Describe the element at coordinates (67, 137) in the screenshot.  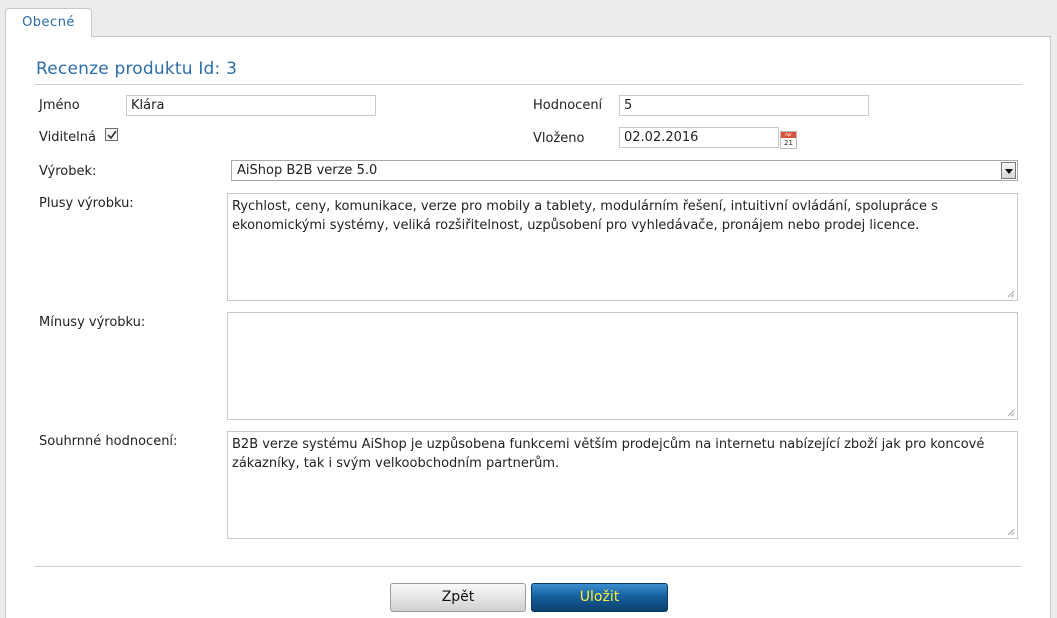
I see `visible-label: Viditelná` at that location.